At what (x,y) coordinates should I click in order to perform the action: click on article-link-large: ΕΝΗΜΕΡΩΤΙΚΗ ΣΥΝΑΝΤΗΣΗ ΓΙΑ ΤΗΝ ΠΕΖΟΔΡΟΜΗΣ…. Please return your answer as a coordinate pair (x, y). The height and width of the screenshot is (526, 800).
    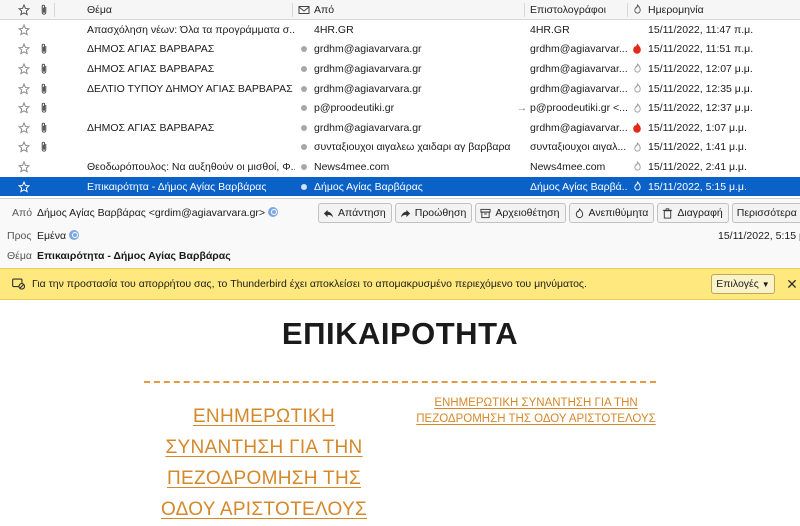
    Looking at the image, I should click on (264, 463).